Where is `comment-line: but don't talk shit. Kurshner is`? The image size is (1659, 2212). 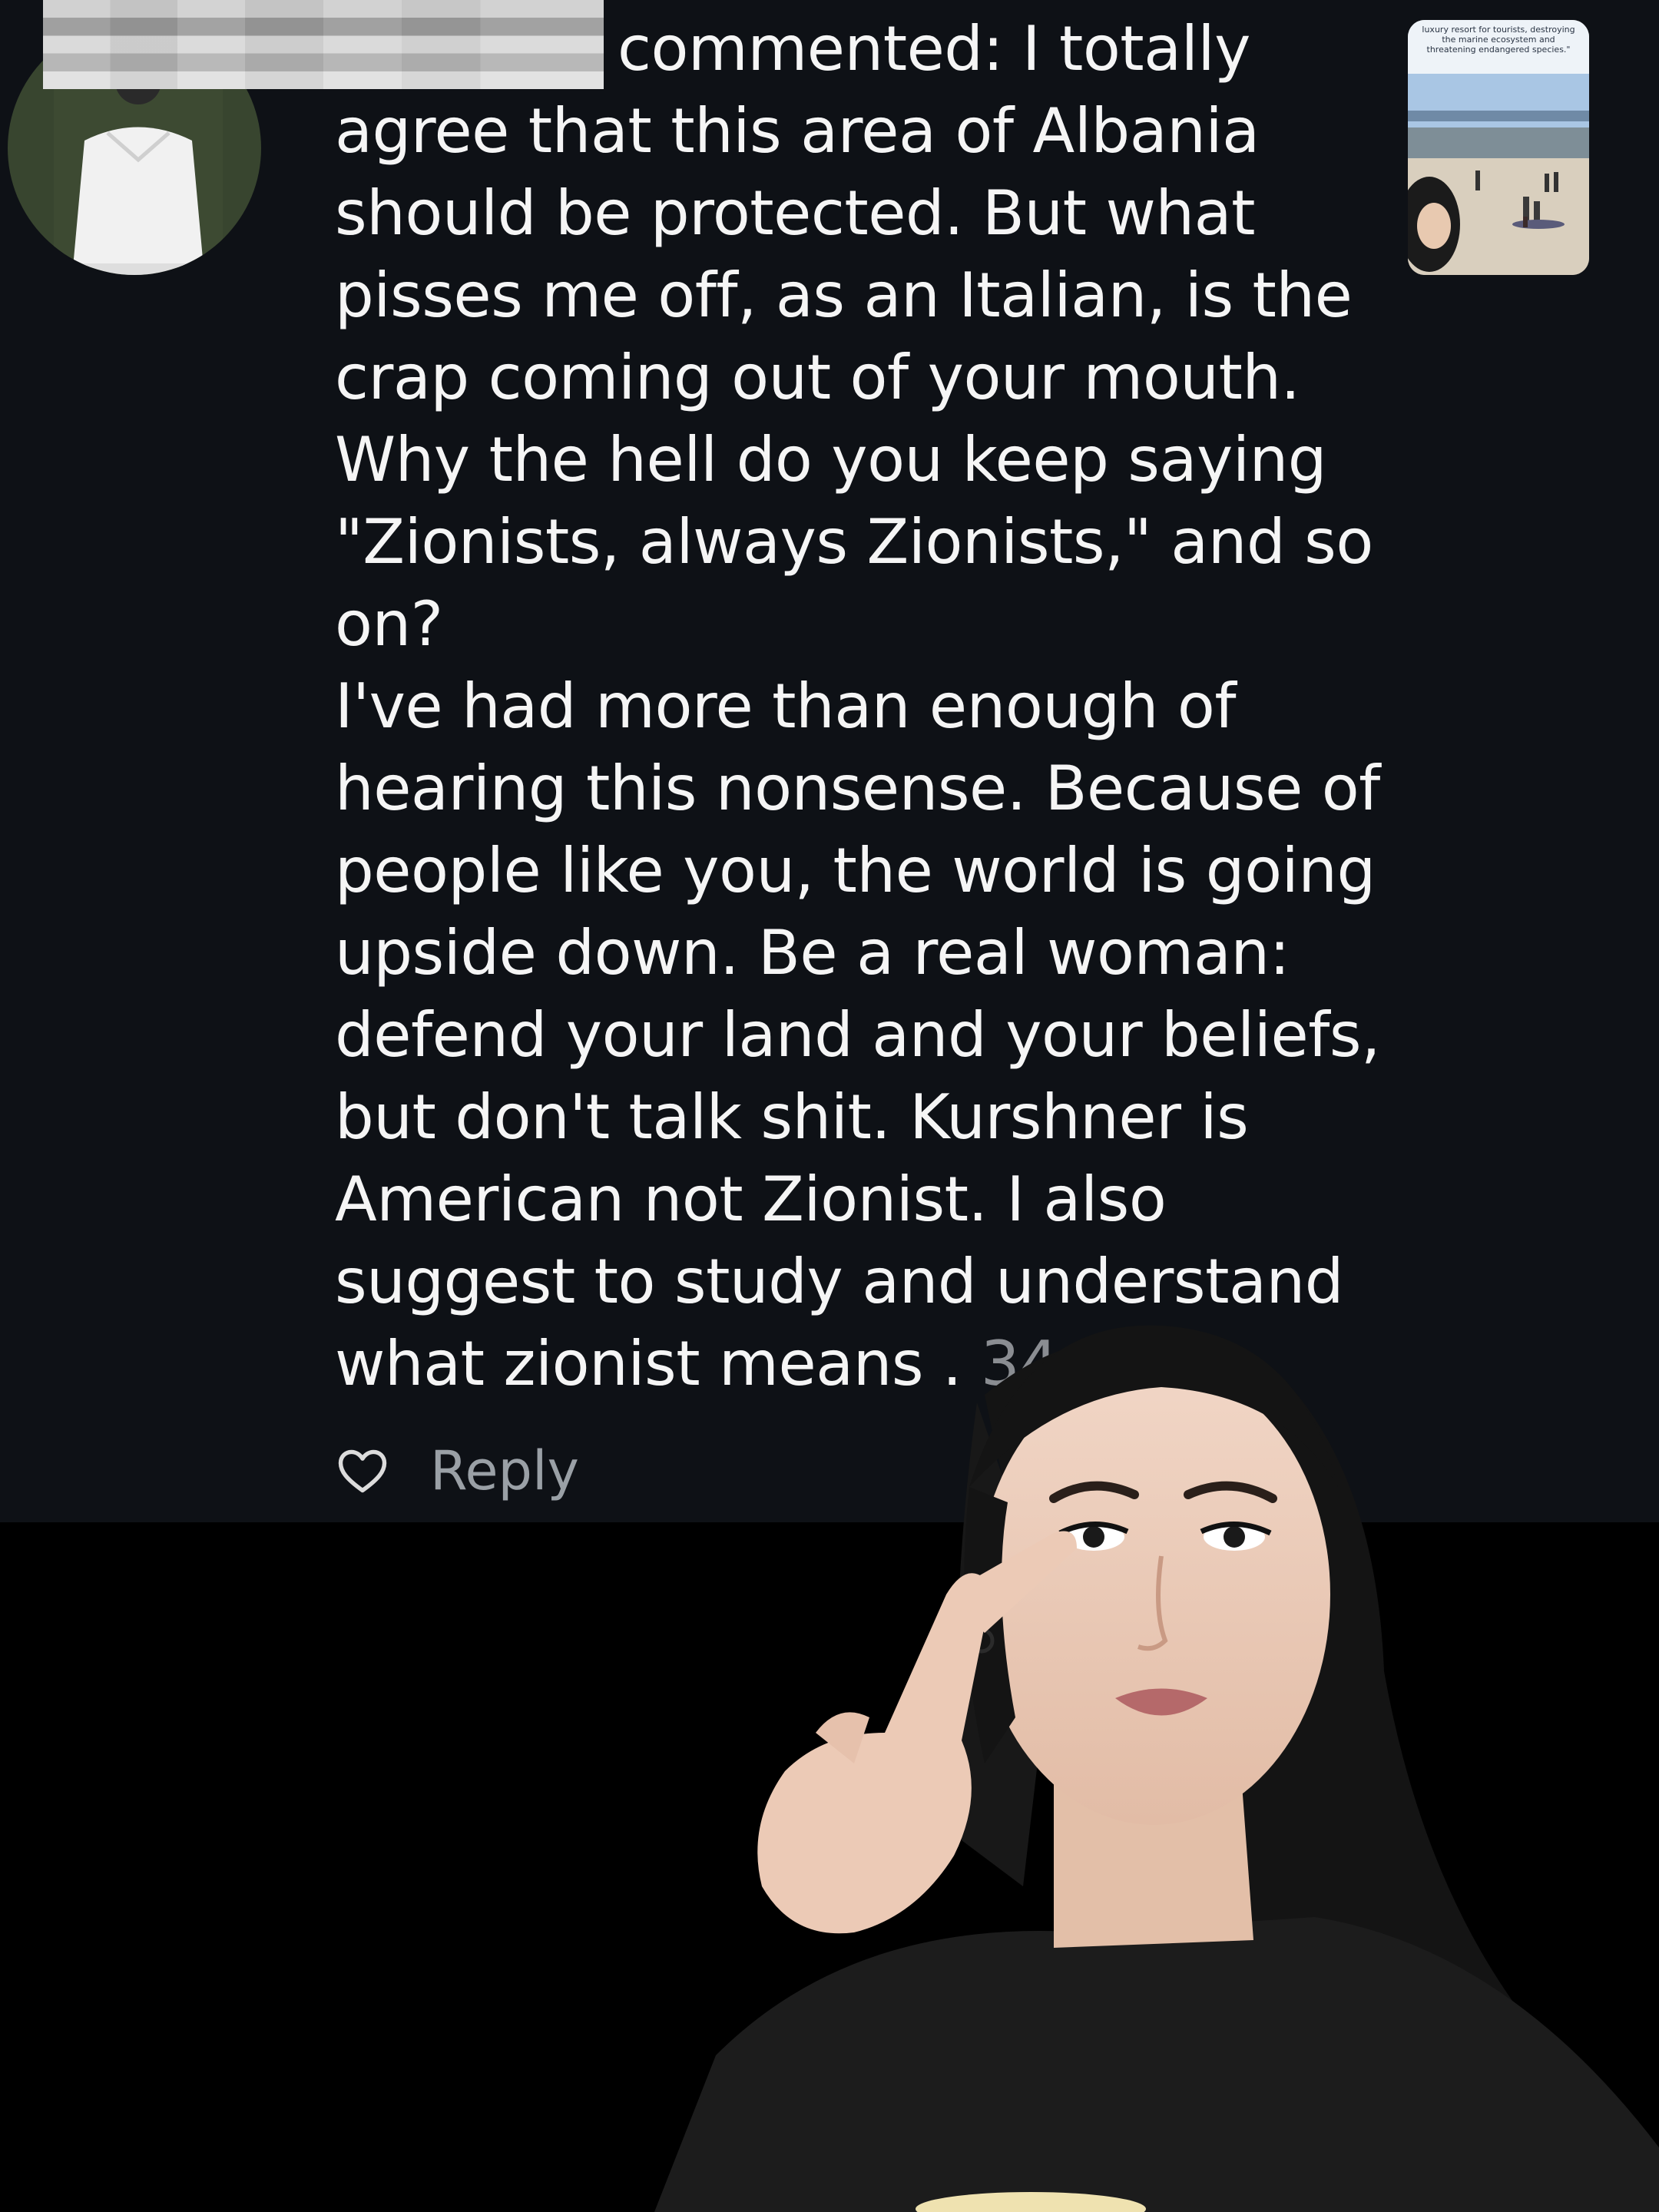 comment-line: but don't talk shit. Kurshner is is located at coordinates (792, 1117).